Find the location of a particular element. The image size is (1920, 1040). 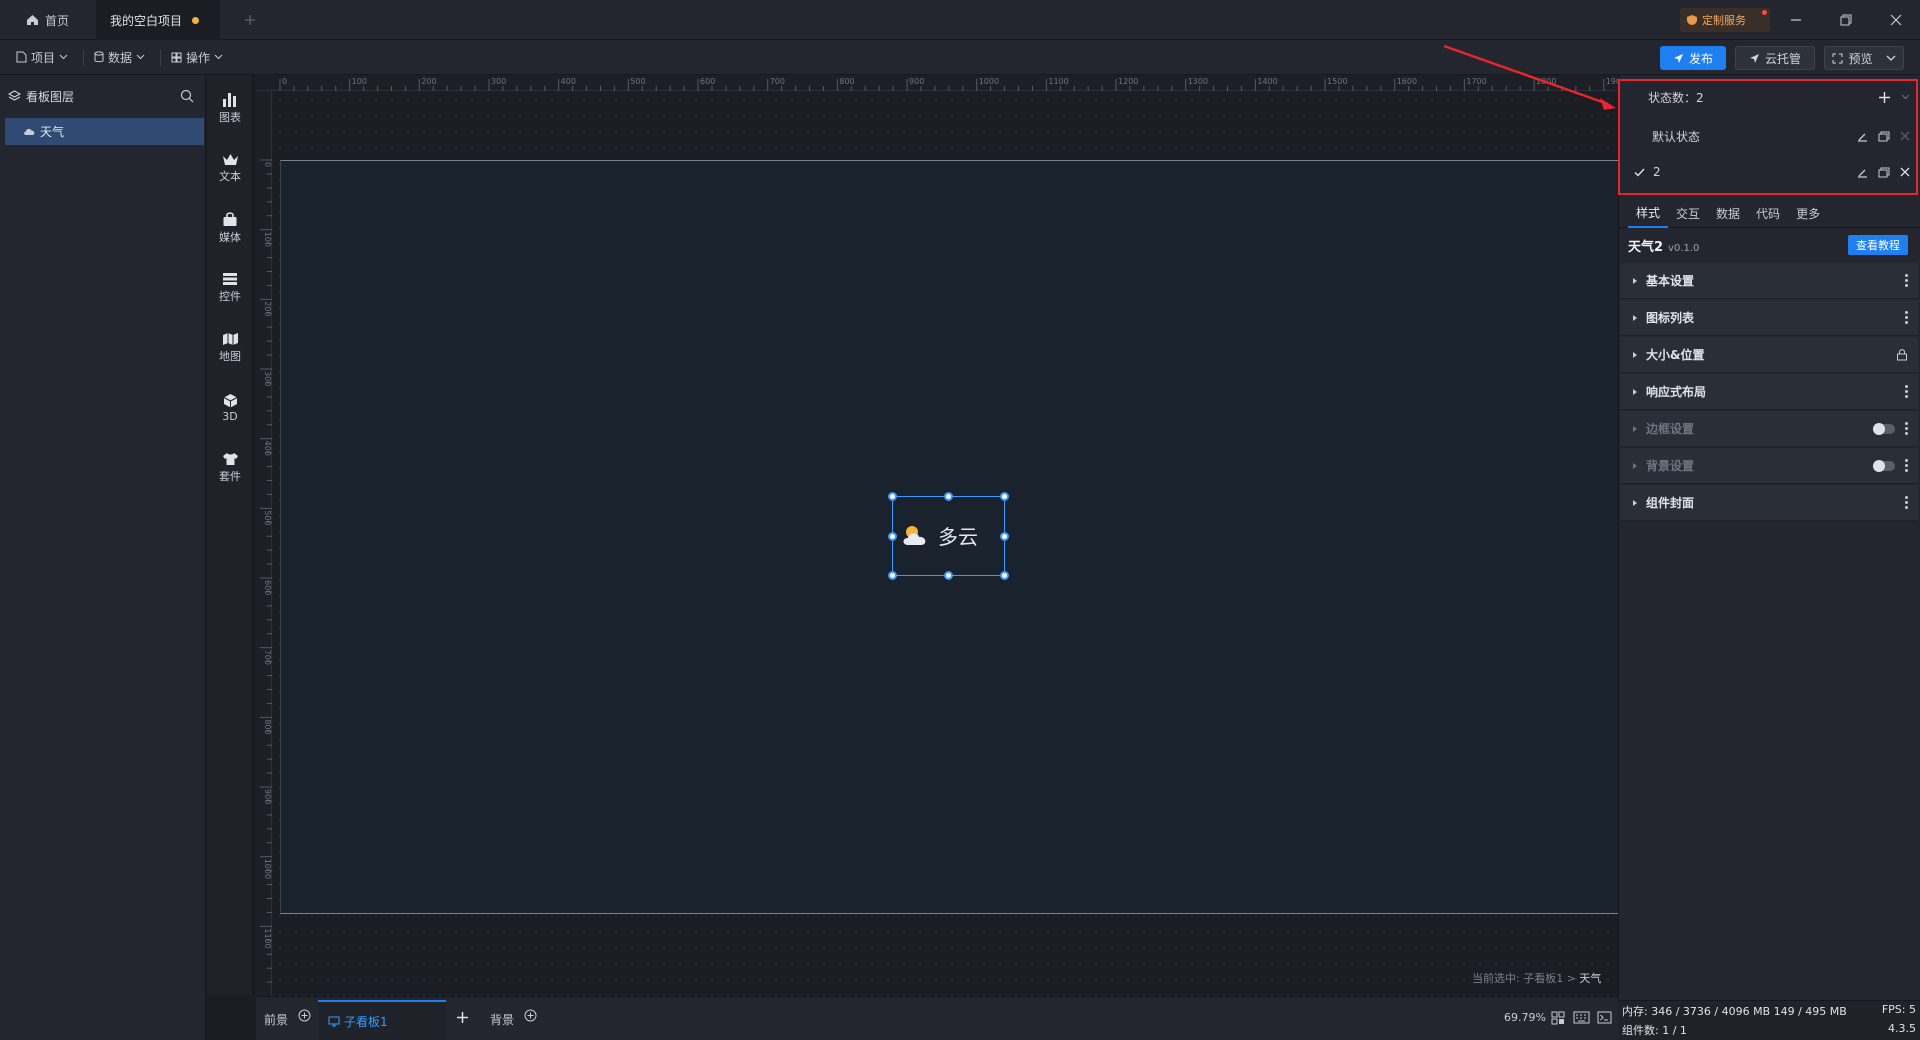

selection-status-target: 天气 is located at coordinates (1590, 978).